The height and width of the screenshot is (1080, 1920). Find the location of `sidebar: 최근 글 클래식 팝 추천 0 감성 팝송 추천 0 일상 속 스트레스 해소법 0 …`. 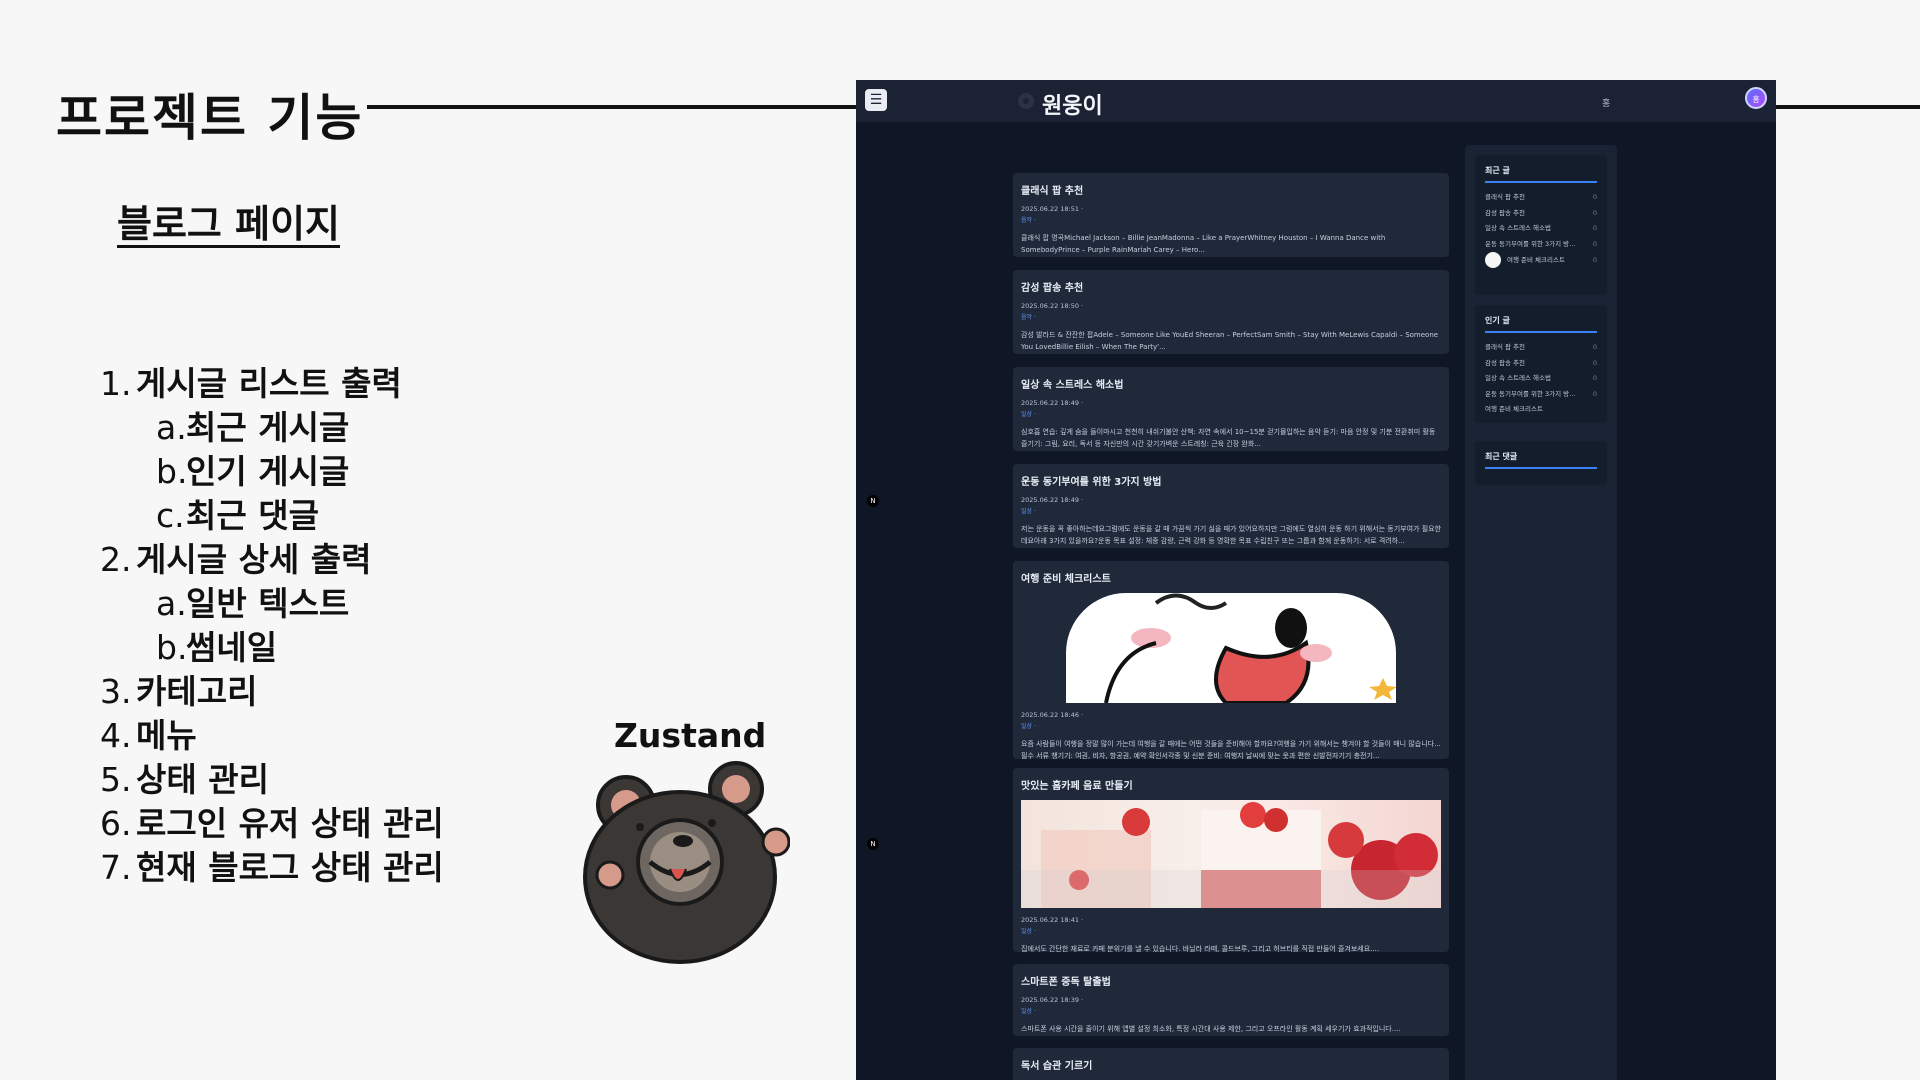

sidebar: 최근 글 클래식 팝 추천 0 감성 팝송 추천 0 일상 속 스트레스 해소법 0 … is located at coordinates (1541, 612).